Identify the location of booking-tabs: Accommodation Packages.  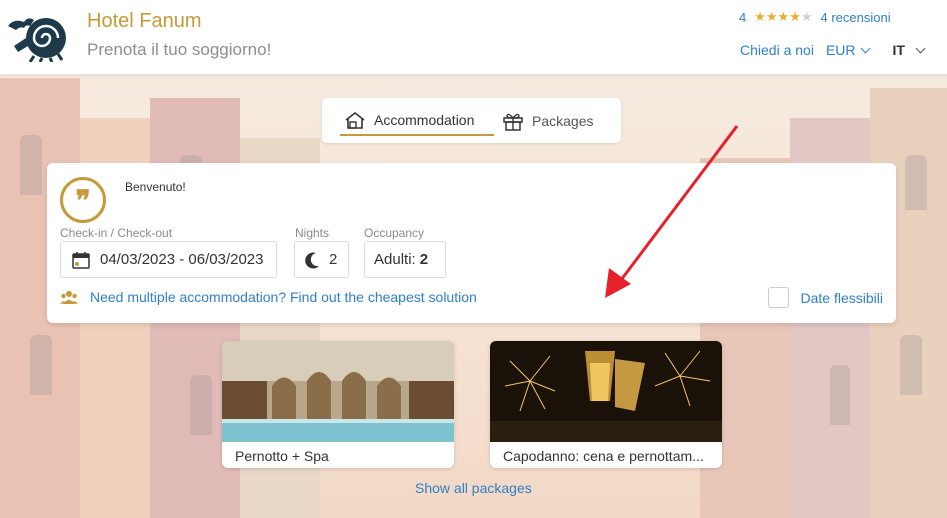
(471, 120).